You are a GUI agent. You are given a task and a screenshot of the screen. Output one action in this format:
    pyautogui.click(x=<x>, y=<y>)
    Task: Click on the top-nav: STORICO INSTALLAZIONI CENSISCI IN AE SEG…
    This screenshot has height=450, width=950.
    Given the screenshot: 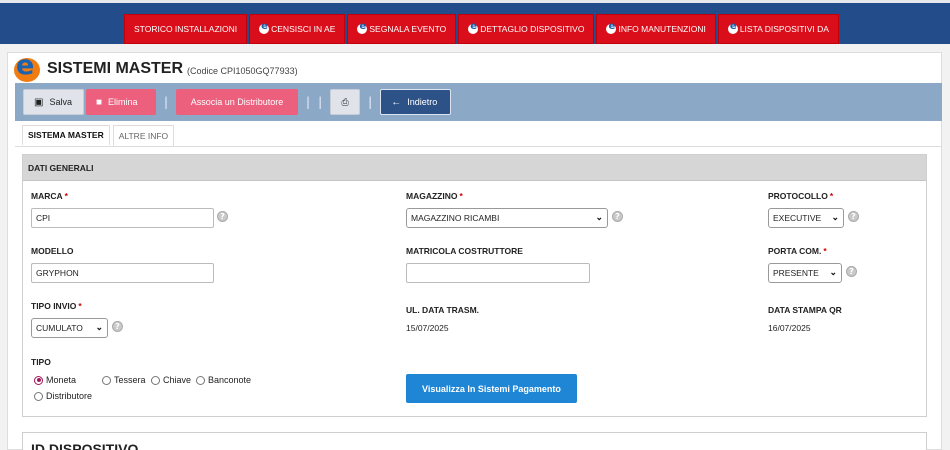 What is the action you would take?
    pyautogui.click(x=481, y=29)
    